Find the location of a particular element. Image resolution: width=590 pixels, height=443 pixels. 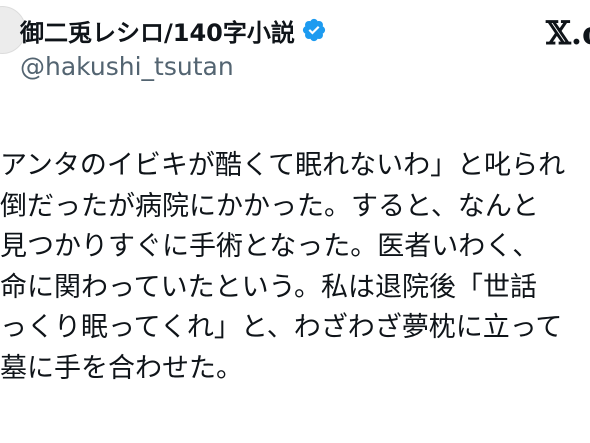

x-logo-icon: 𝕏.c is located at coordinates (568, 34).